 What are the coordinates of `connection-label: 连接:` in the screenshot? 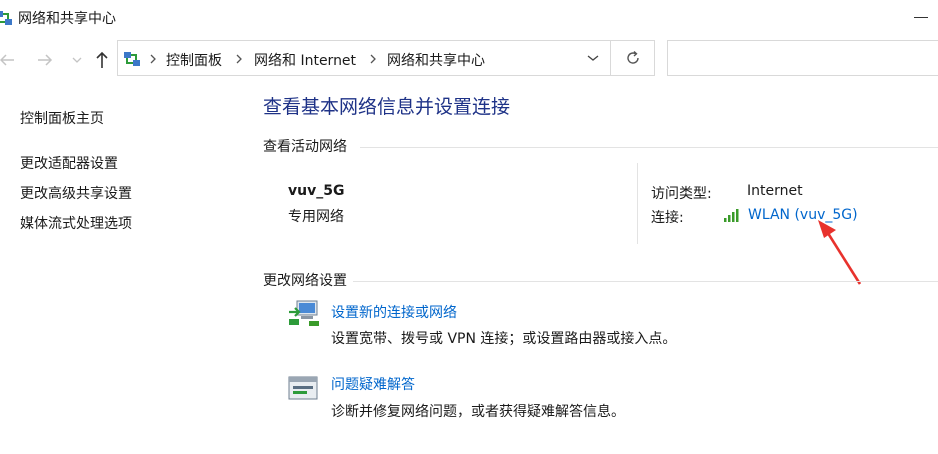 It's located at (667, 218).